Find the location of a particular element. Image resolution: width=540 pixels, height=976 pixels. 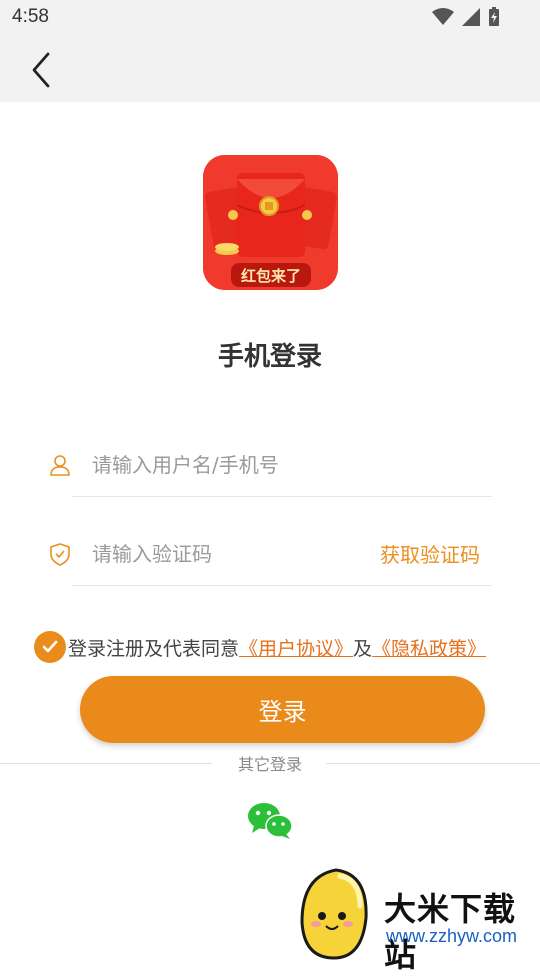

app-logo: 红包来了 is located at coordinates (270, 222).